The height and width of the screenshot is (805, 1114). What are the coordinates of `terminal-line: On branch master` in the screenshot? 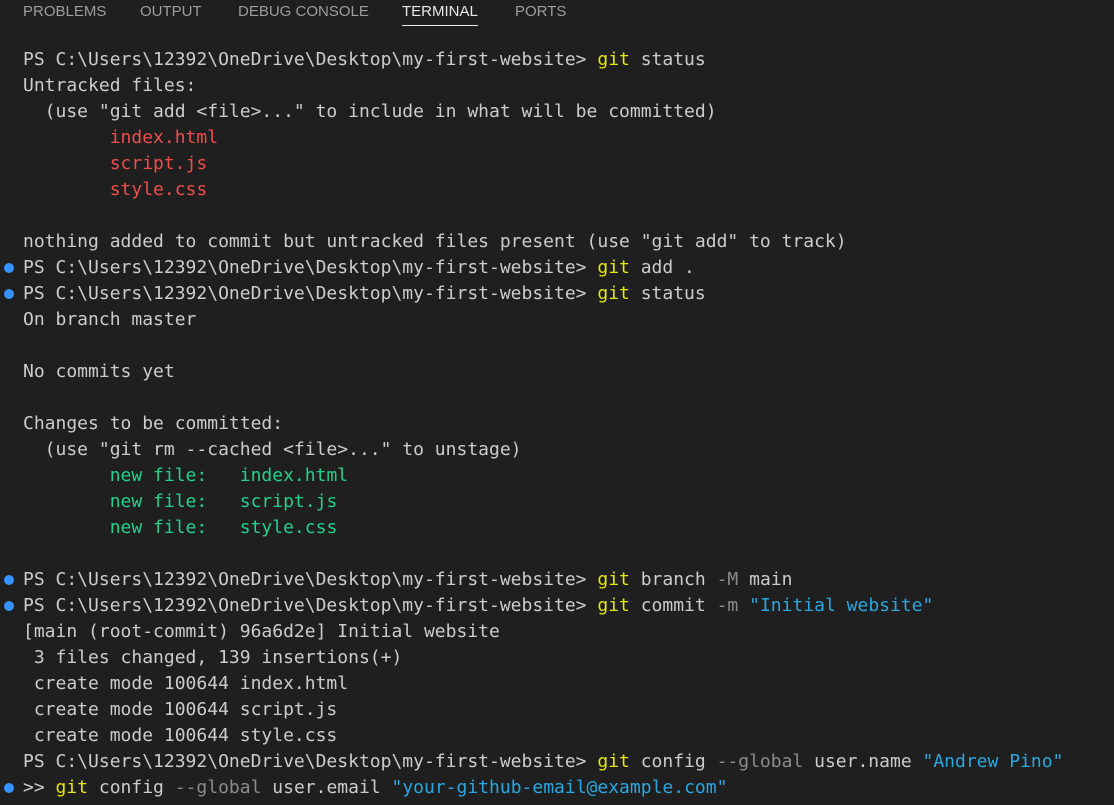 It's located at (557, 320).